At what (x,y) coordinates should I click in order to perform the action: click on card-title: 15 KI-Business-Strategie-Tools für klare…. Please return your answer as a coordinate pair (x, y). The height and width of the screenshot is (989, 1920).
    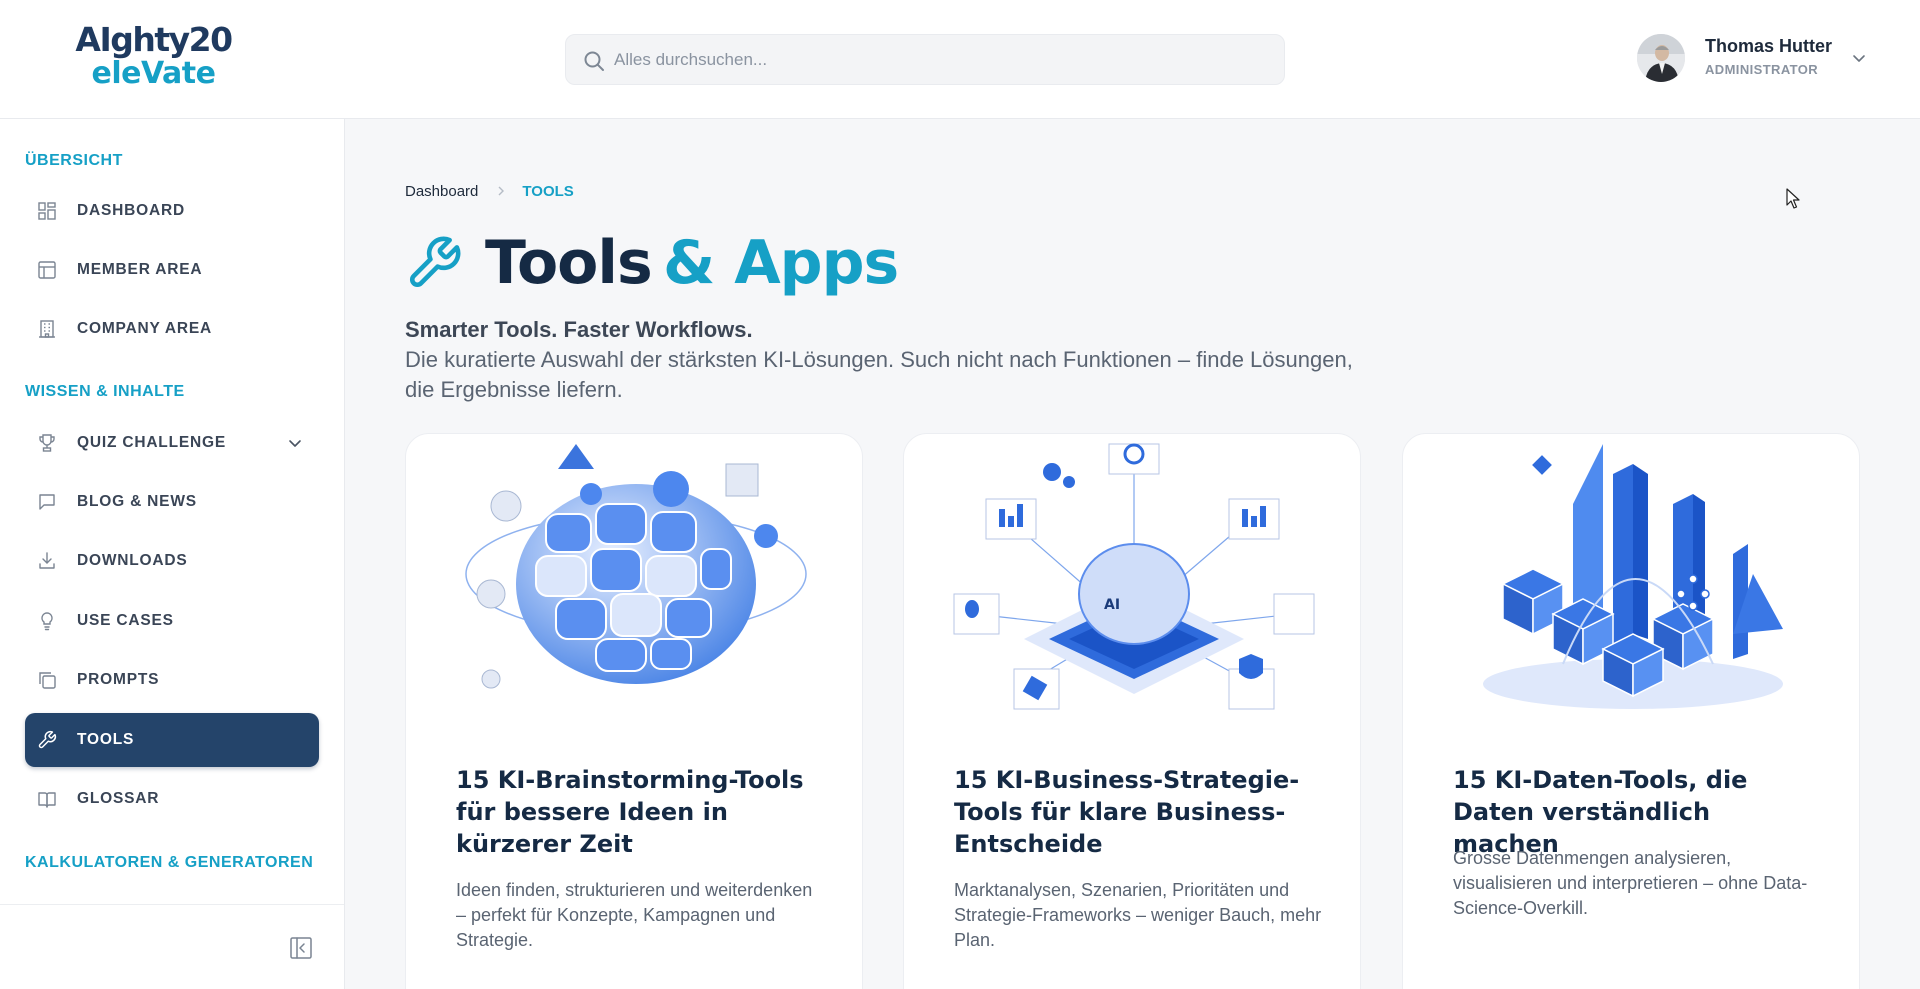
    Looking at the image, I should click on (1139, 812).